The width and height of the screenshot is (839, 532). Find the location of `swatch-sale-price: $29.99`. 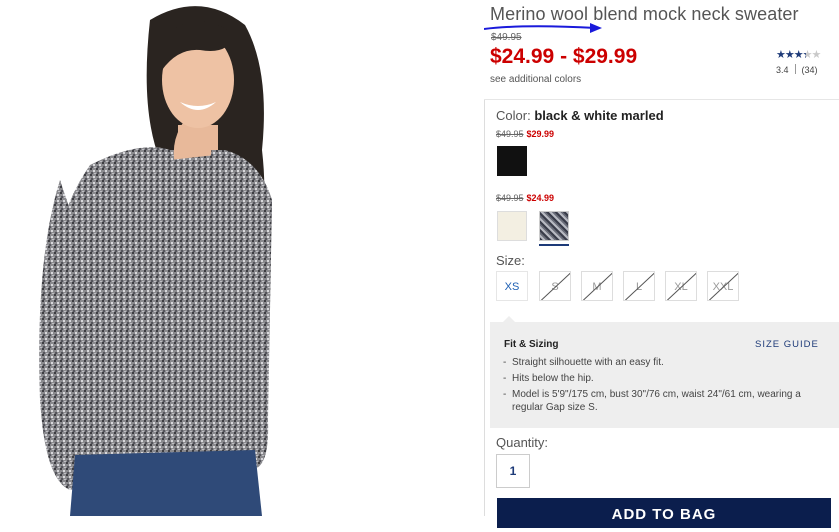

swatch-sale-price: $29.99 is located at coordinates (540, 134).